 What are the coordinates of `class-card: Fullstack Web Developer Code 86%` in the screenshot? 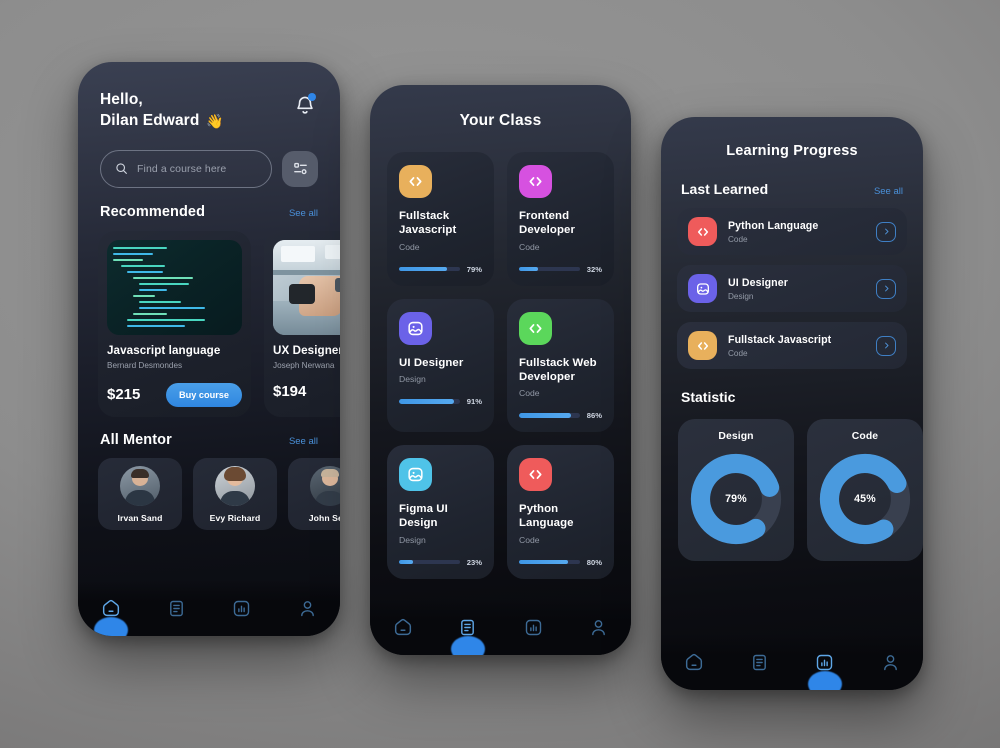 It's located at (560, 365).